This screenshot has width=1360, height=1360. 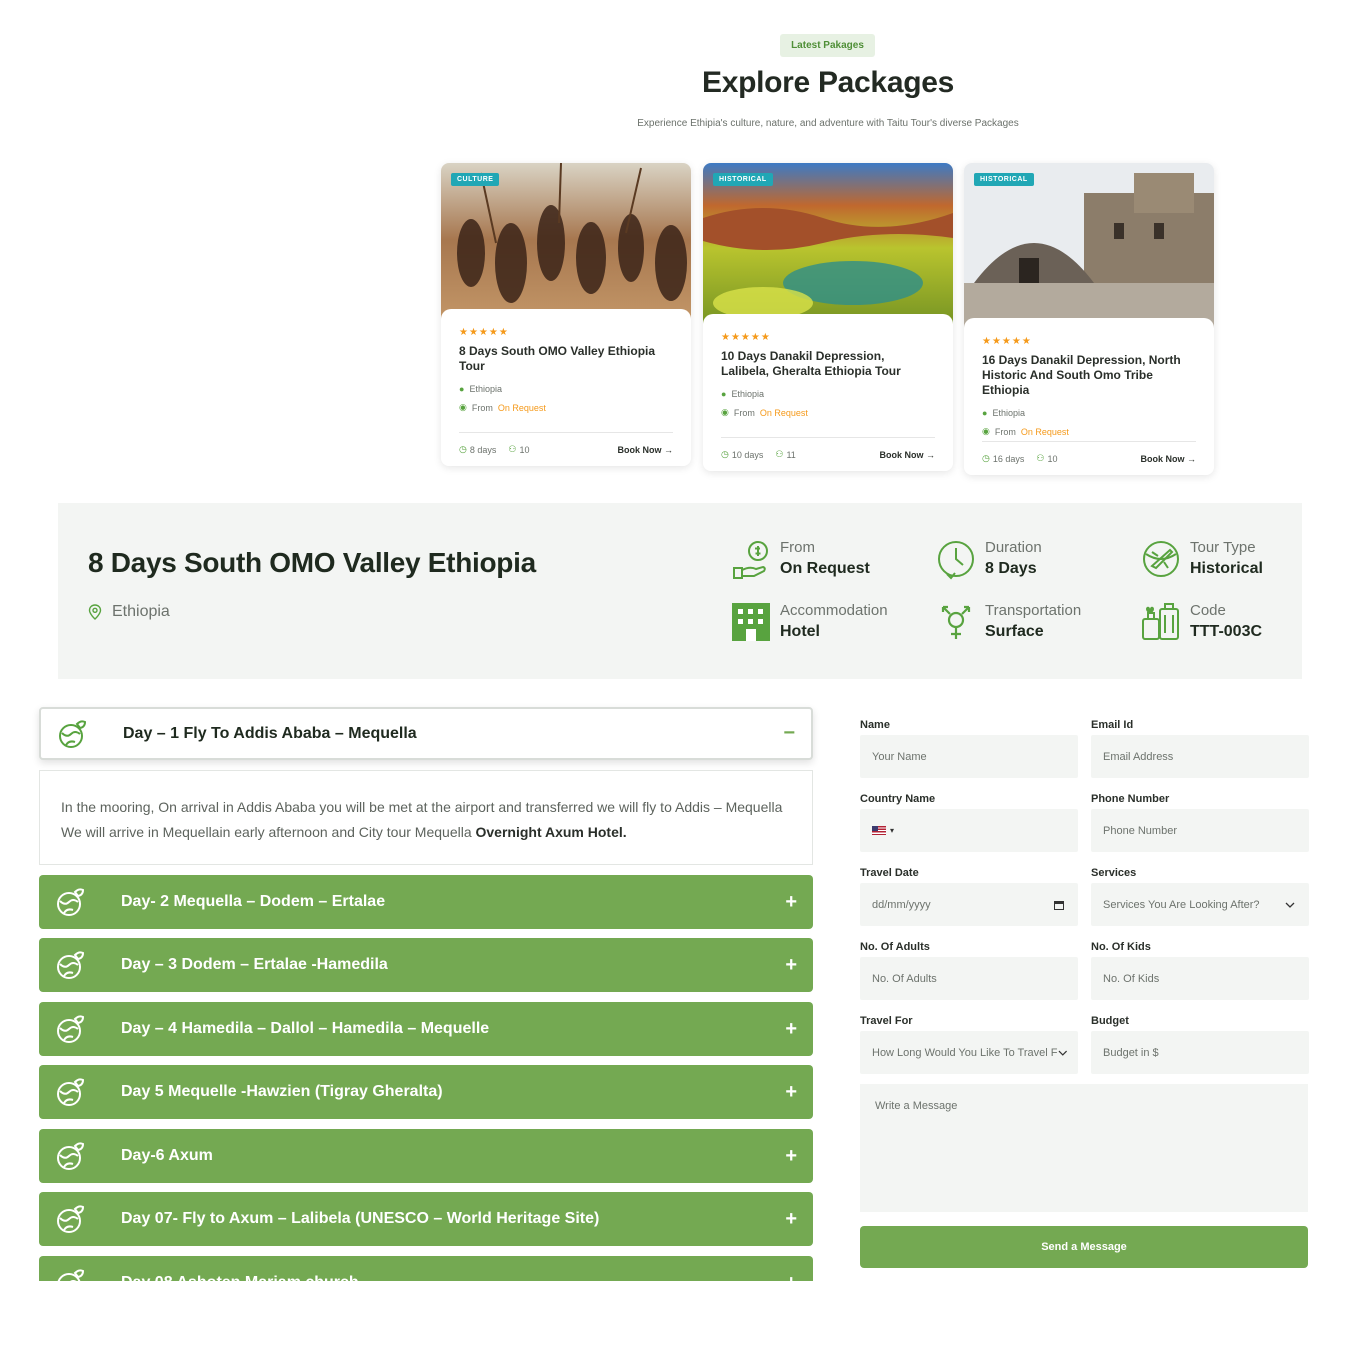 I want to click on name-placeholder: Your Name, so click(x=899, y=756).